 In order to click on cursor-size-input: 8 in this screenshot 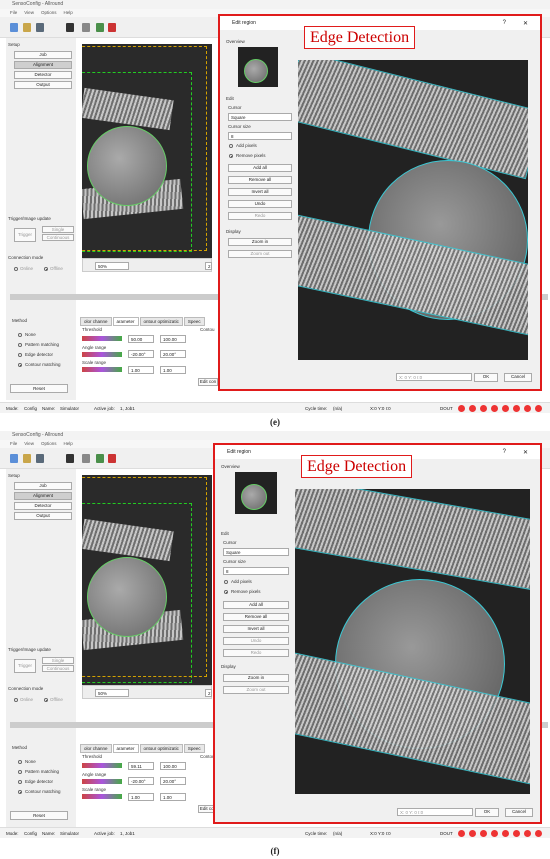, I will do `click(256, 571)`.